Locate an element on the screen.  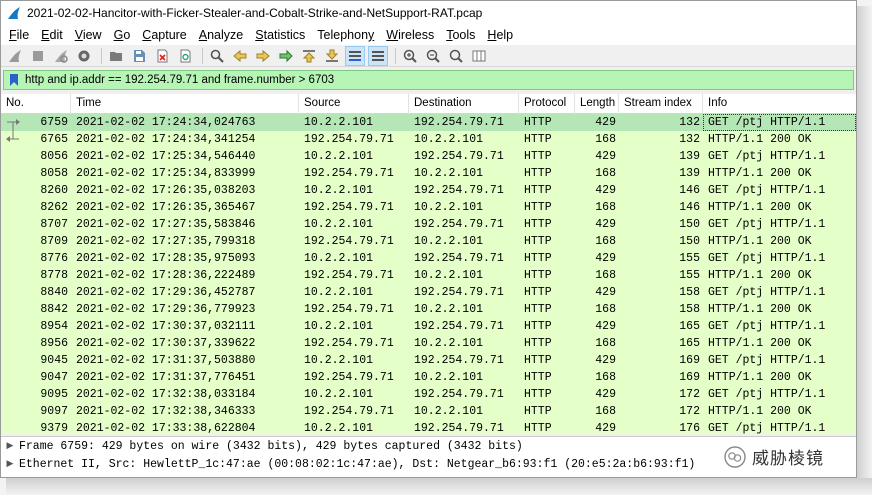
packet-number: 6759 is located at coordinates (36, 122).